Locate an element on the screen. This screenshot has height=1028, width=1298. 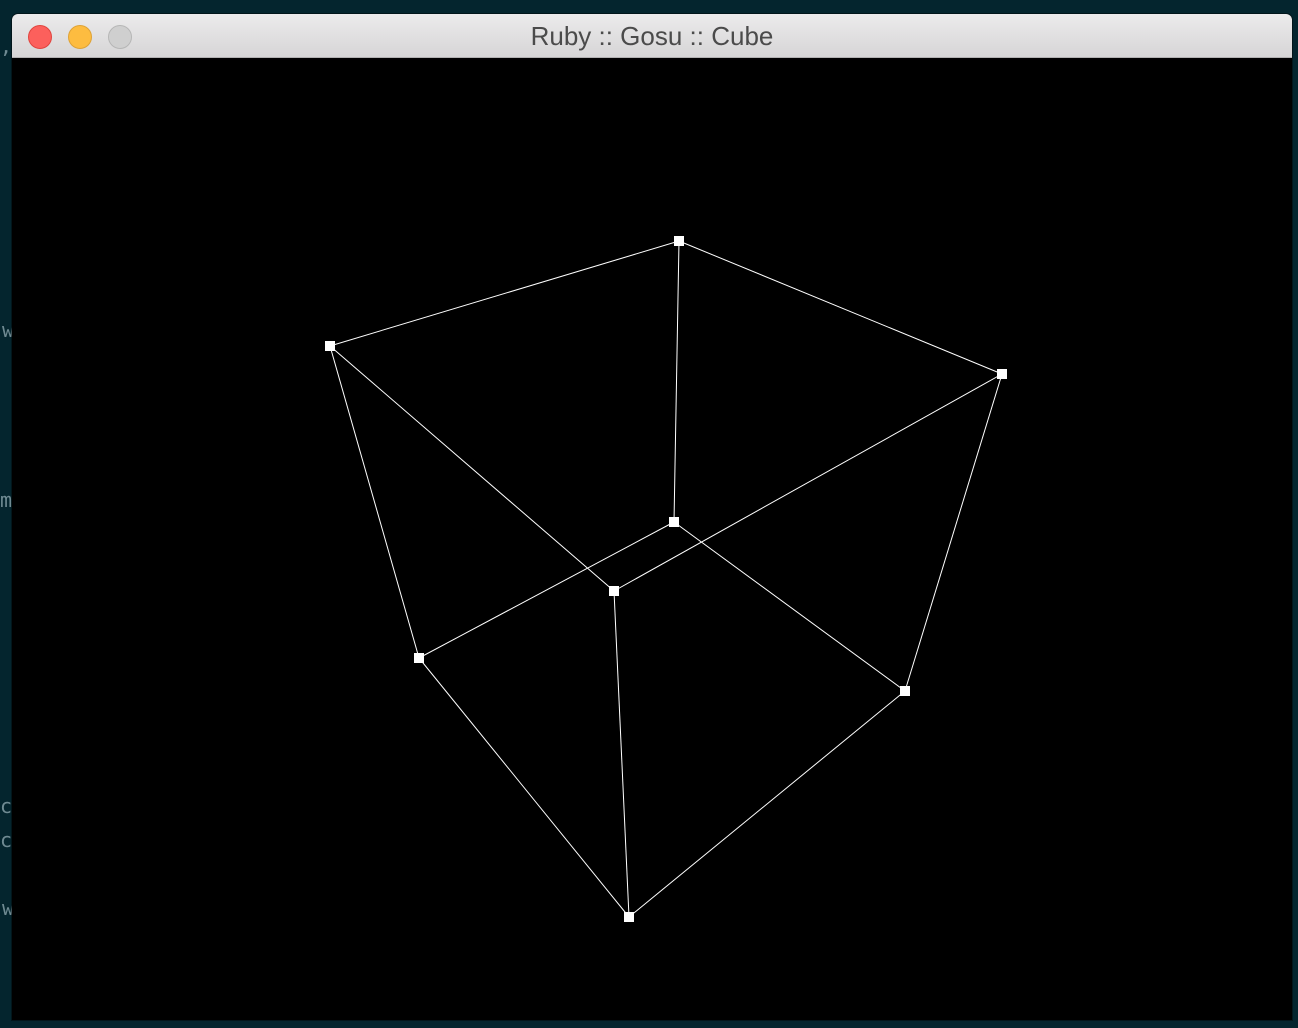
background-text-fragment: m is located at coordinates (6, 500).